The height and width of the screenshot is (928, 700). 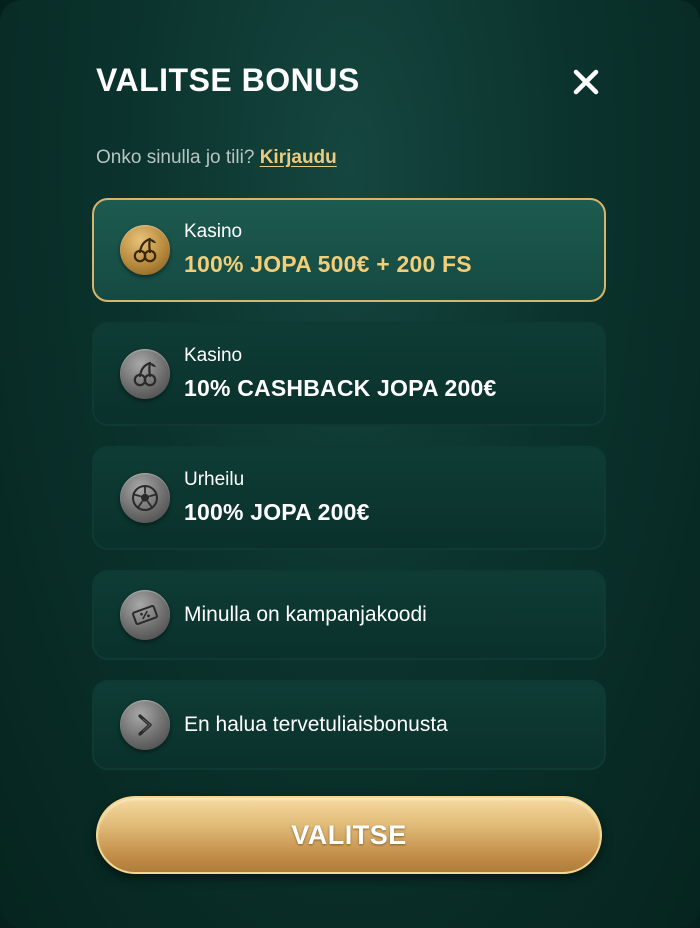 I want to click on option-offer: 100% JOPA 500€ + 200 FS, so click(x=328, y=264).